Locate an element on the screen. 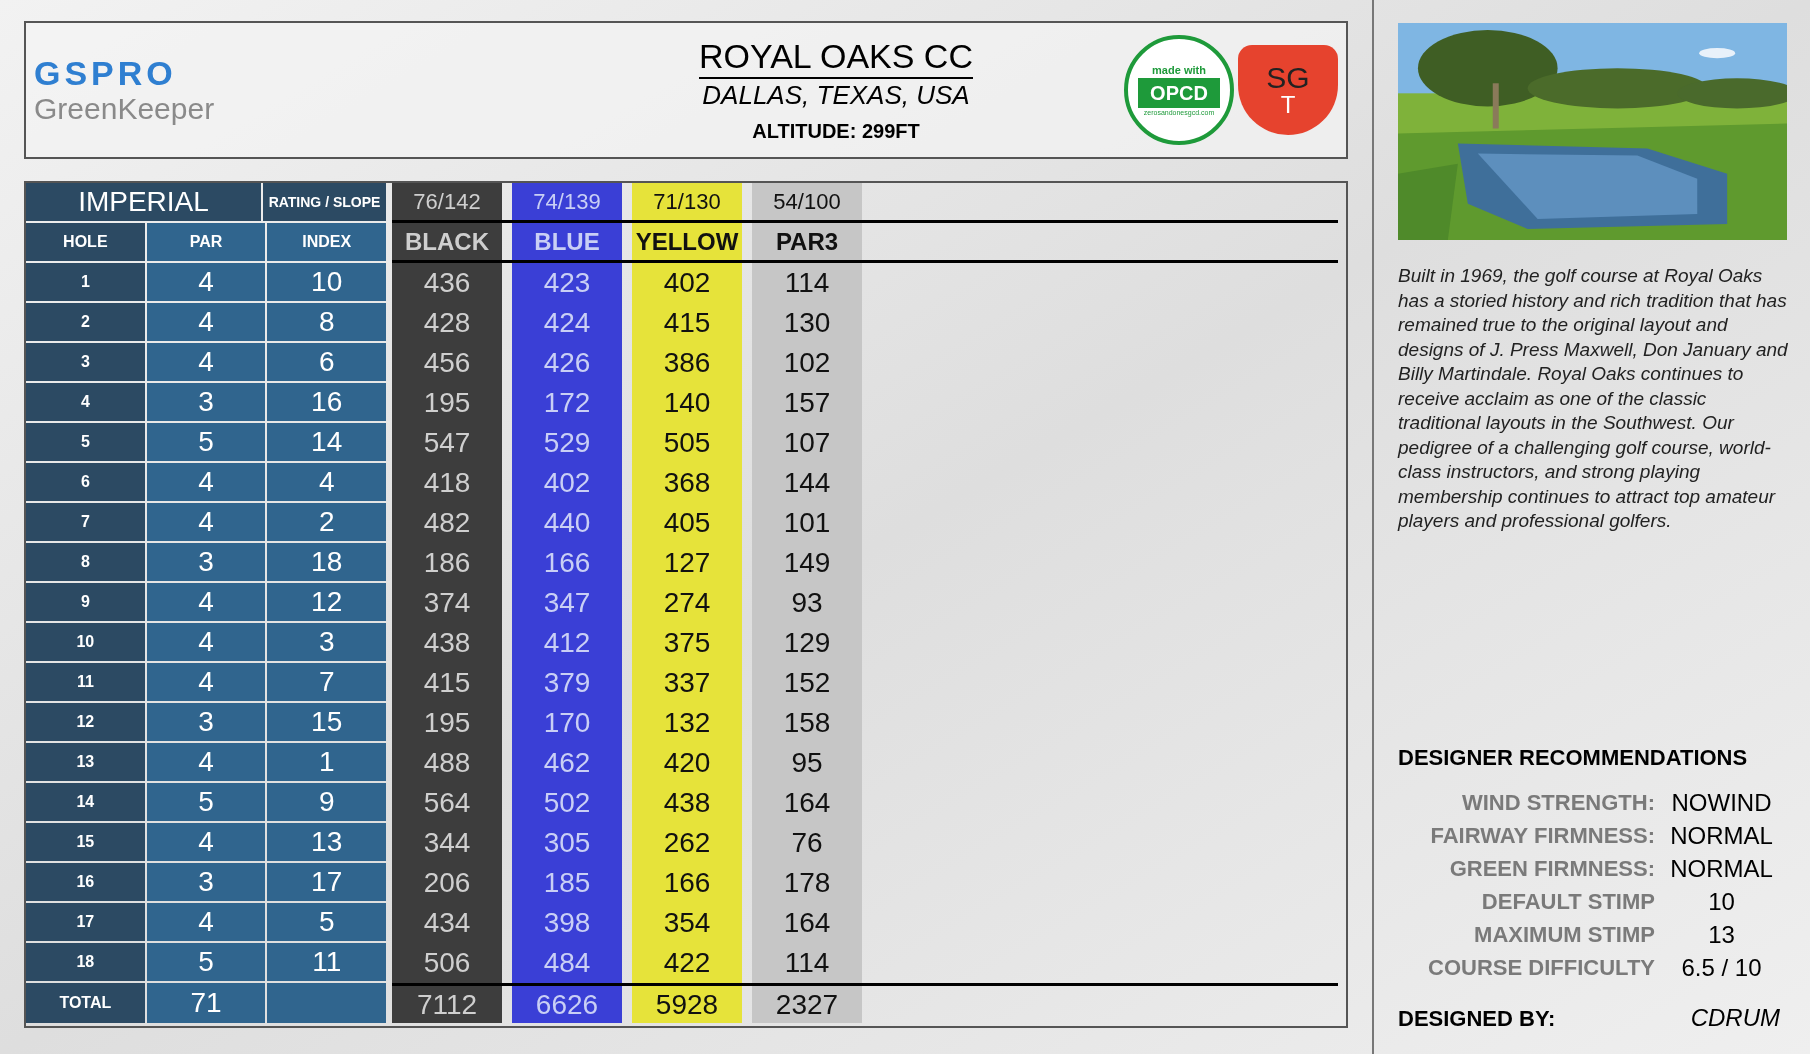  rating-cell: 76/142 is located at coordinates (447, 201).